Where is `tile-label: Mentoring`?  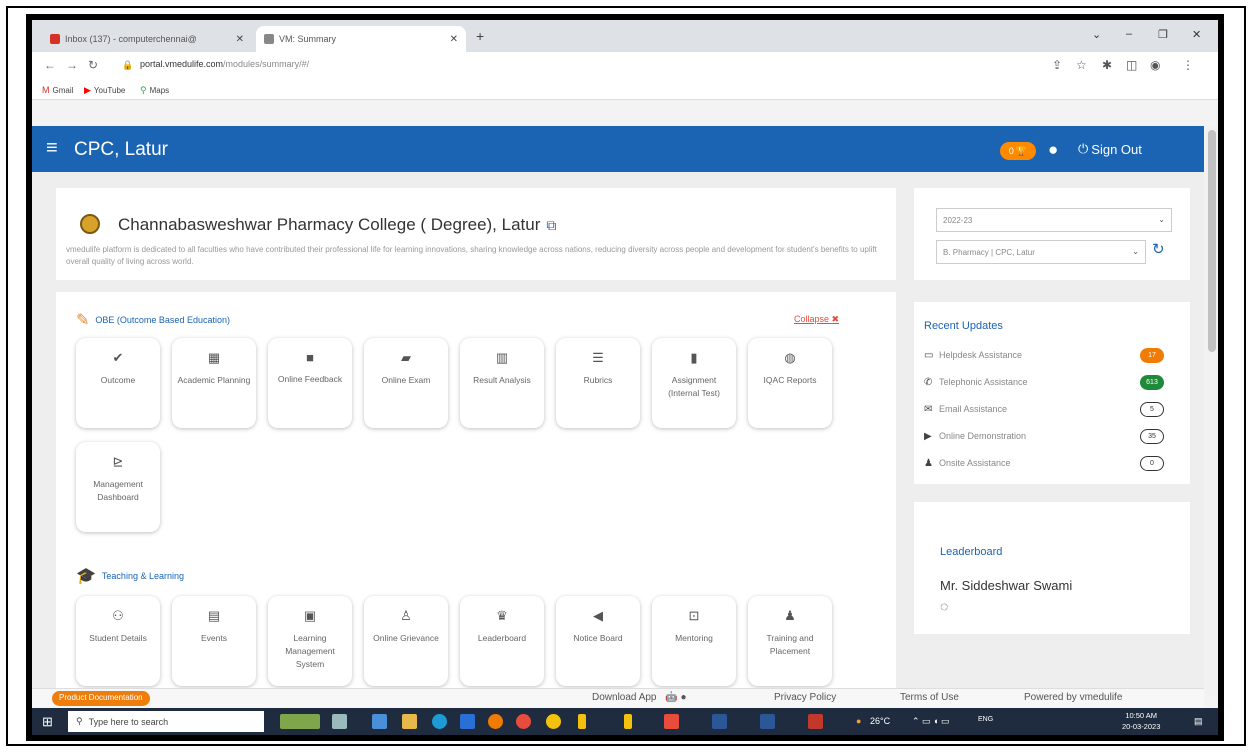
tile-label: Mentoring is located at coordinates (694, 638).